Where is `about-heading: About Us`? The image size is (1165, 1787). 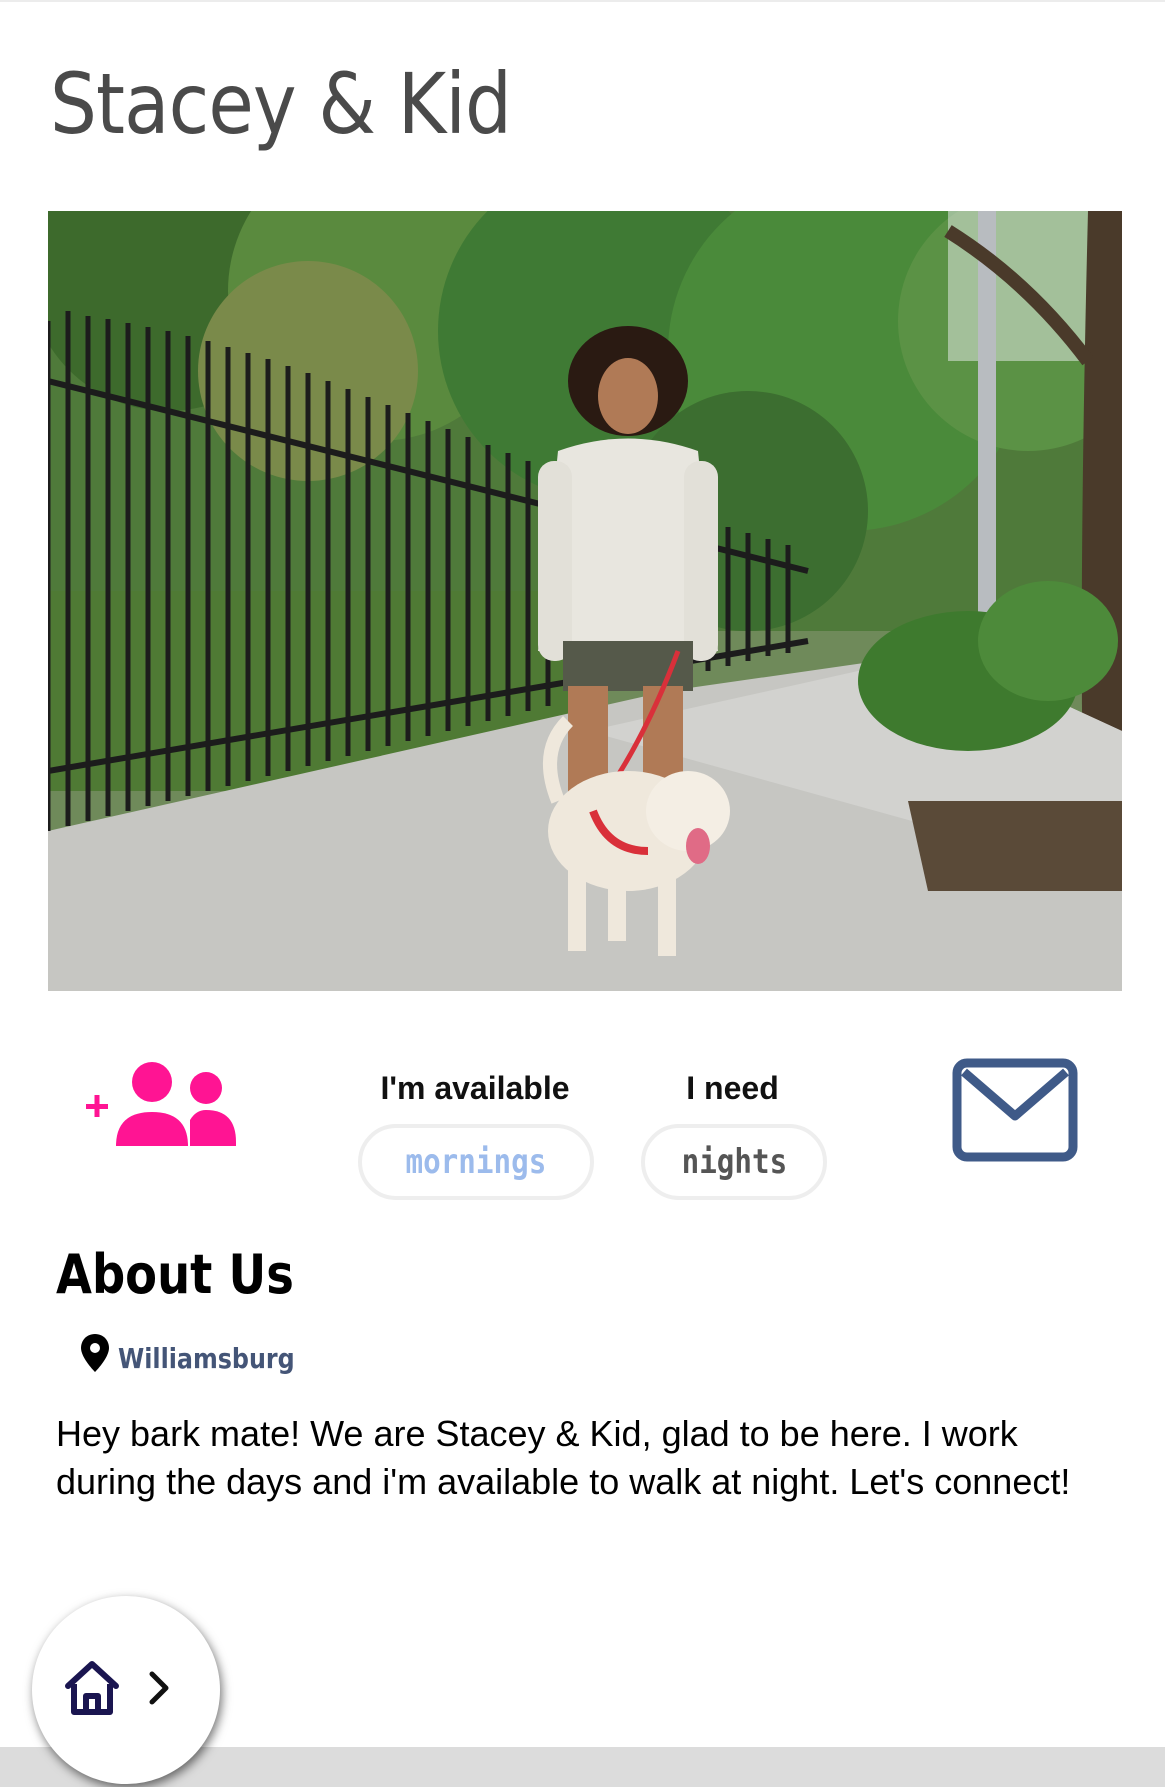 about-heading: About Us is located at coordinates (175, 1274).